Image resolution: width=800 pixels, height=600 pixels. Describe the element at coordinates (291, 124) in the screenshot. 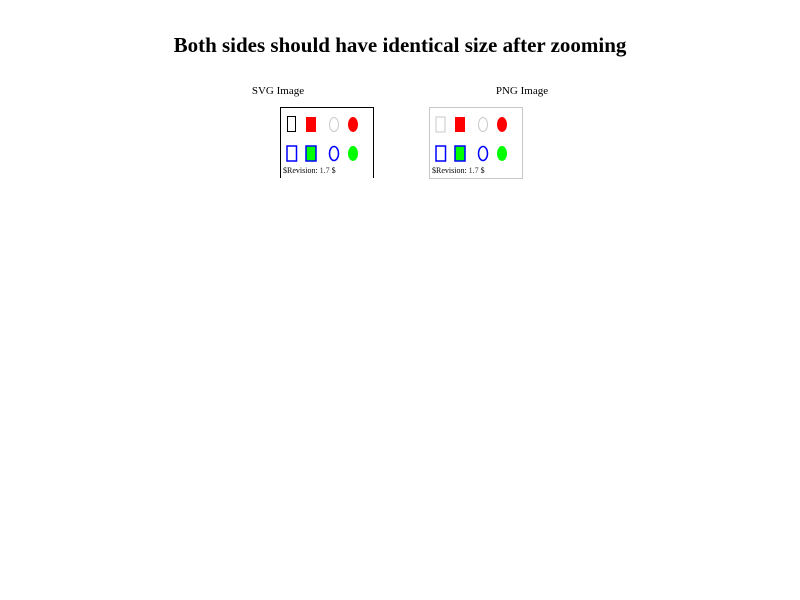

I see `outline-rect-shape` at that location.